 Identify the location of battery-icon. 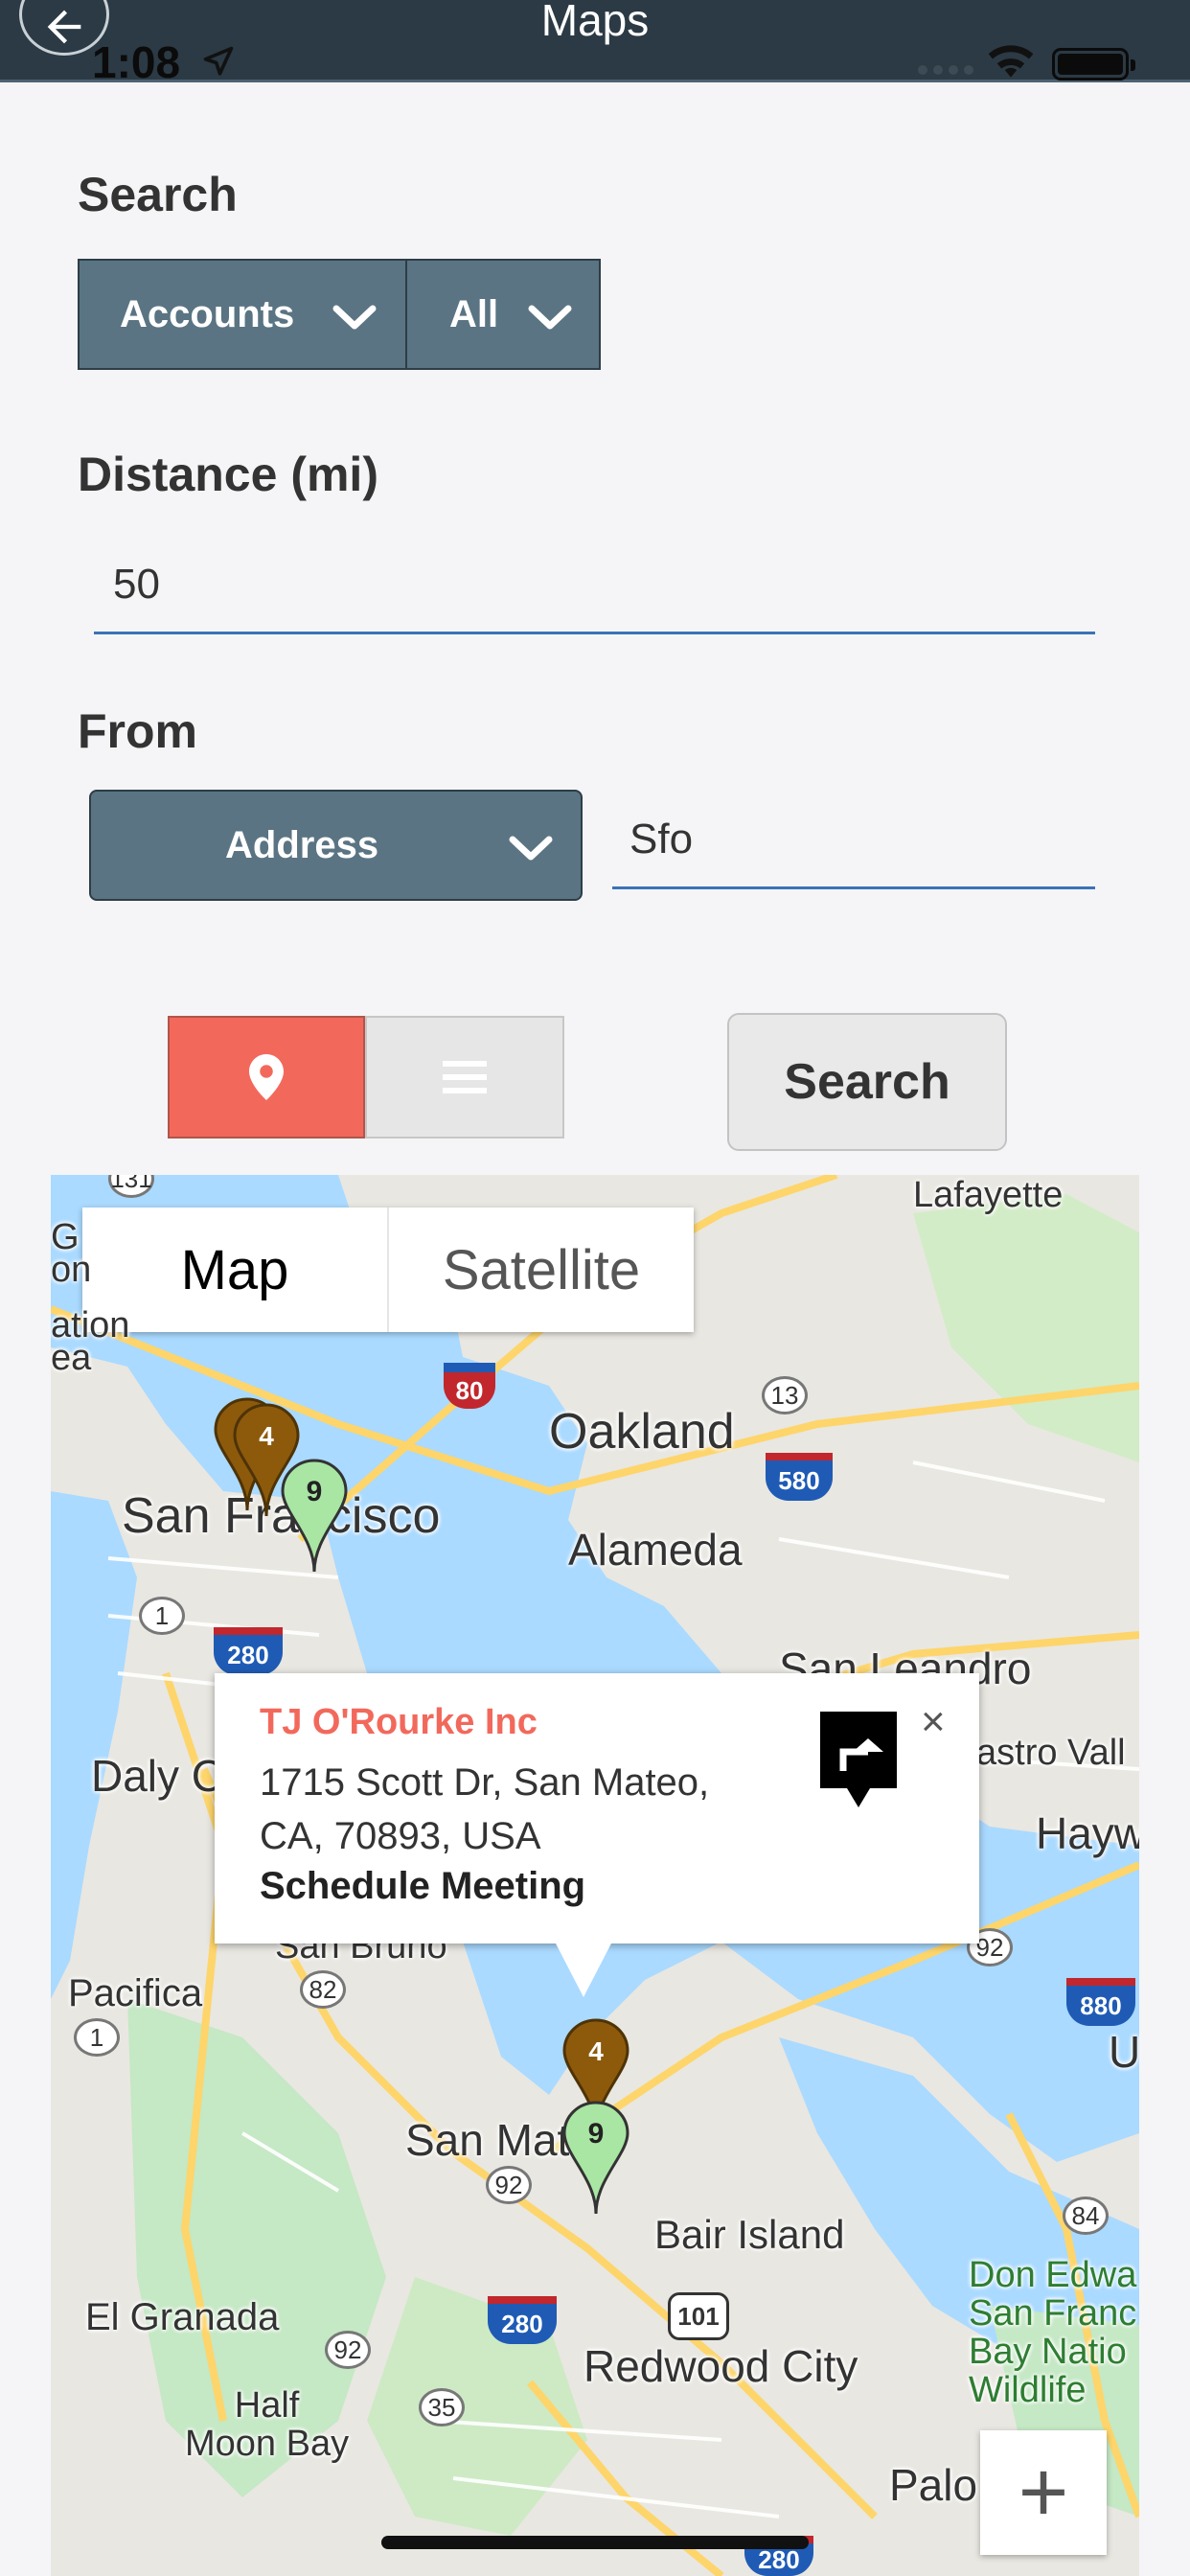
(1094, 64).